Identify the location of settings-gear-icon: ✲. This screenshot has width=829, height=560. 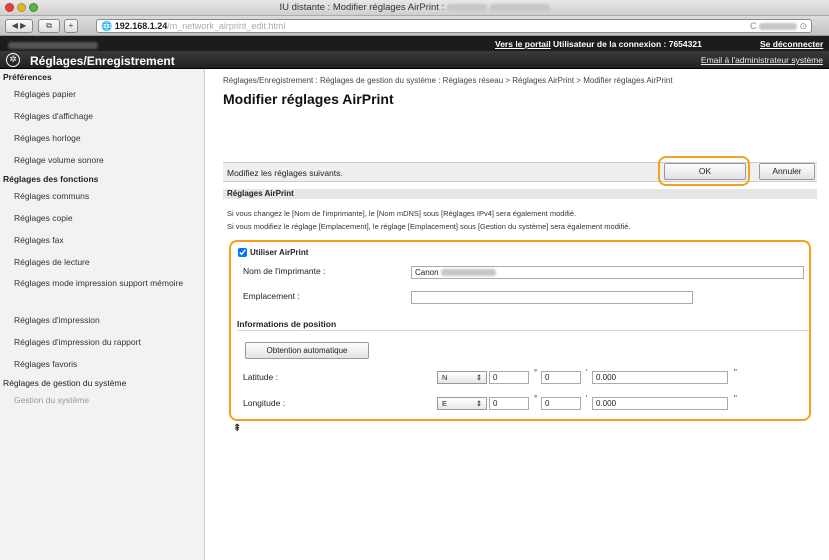
(13, 60).